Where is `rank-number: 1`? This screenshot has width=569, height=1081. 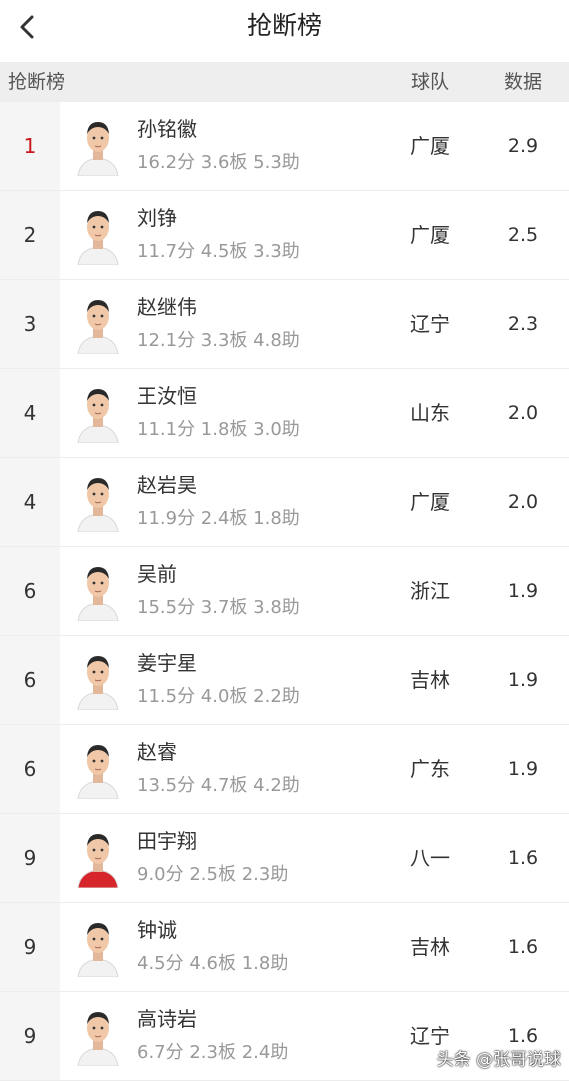 rank-number: 1 is located at coordinates (30, 146).